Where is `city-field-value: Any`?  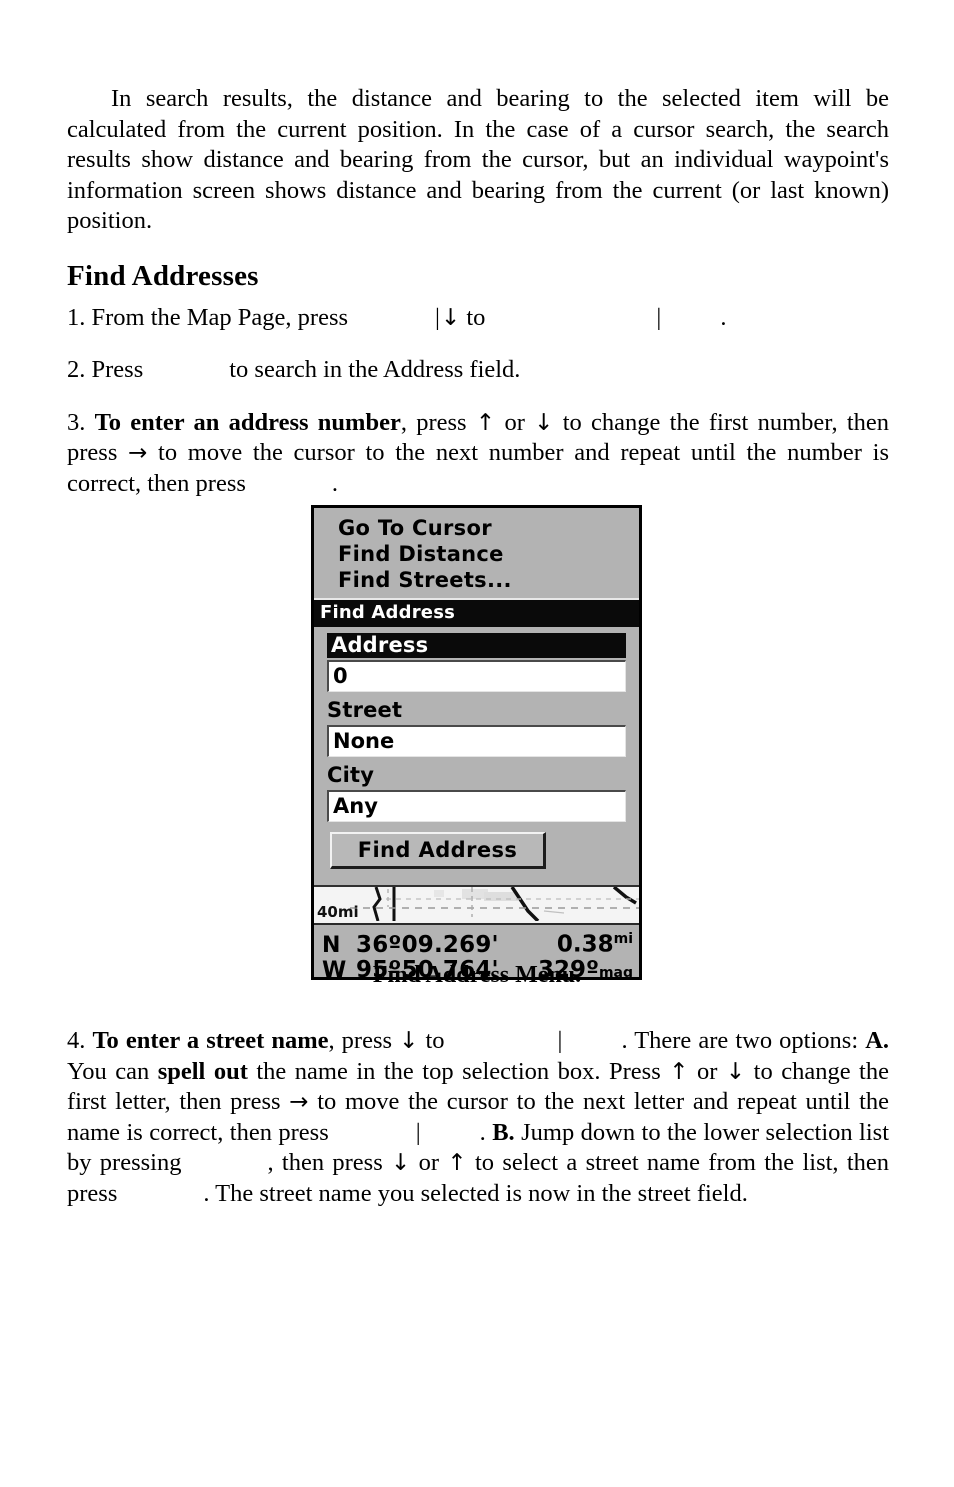
city-field-value: Any is located at coordinates (476, 806).